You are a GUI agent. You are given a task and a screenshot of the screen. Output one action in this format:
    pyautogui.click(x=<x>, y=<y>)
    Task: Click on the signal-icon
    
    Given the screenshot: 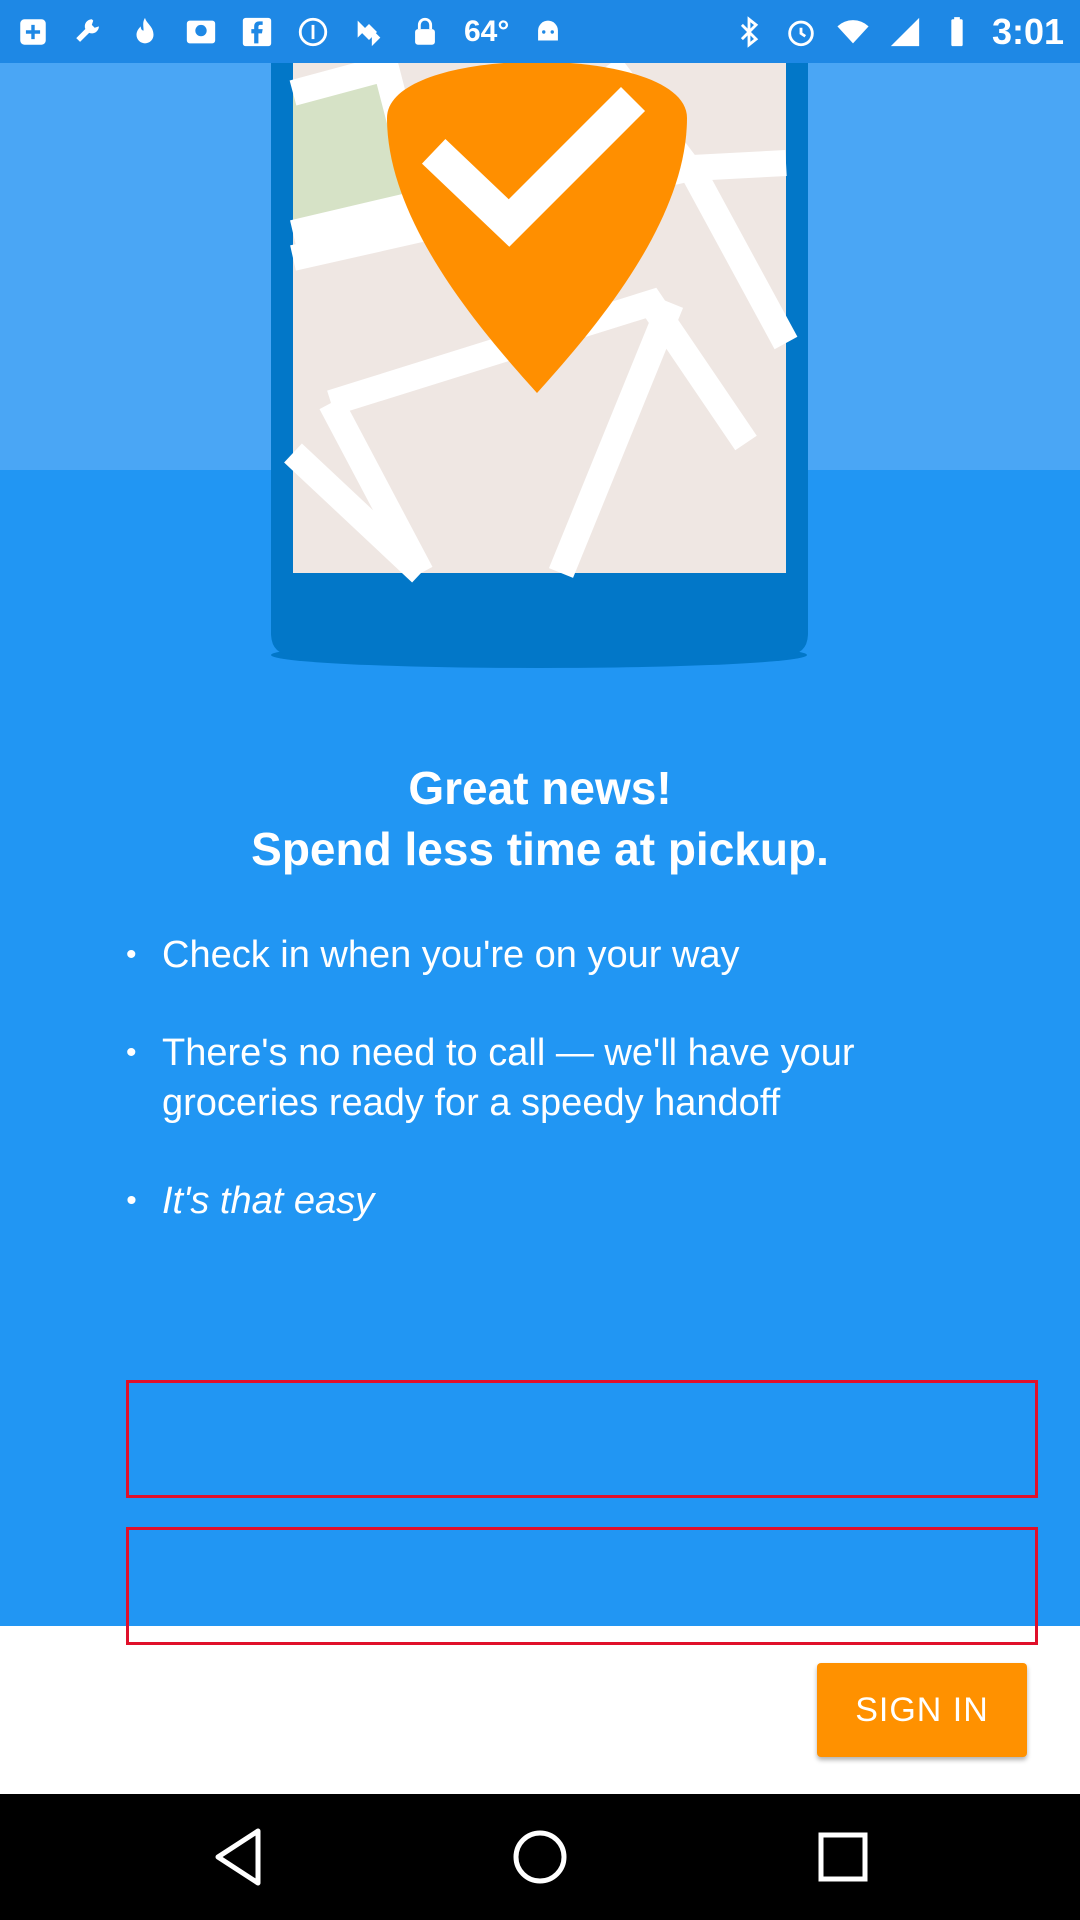 What is the action you would take?
    pyautogui.click(x=905, y=32)
    